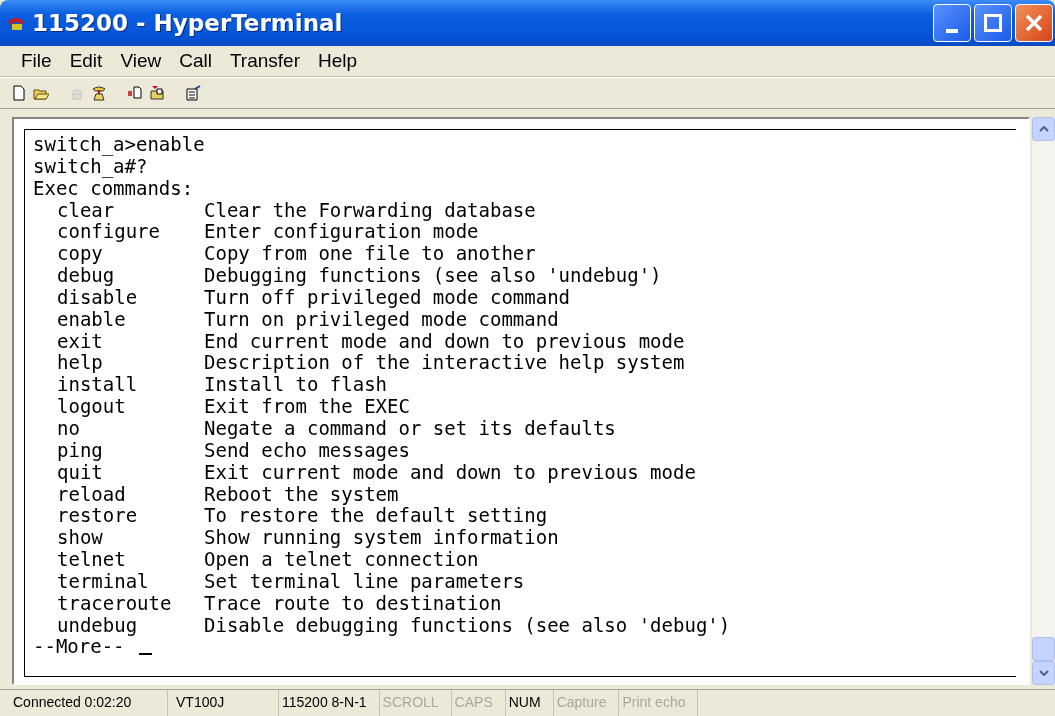 This screenshot has height=716, width=1055. Describe the element at coordinates (296, 385) in the screenshot. I see `command-description: Install to flash` at that location.